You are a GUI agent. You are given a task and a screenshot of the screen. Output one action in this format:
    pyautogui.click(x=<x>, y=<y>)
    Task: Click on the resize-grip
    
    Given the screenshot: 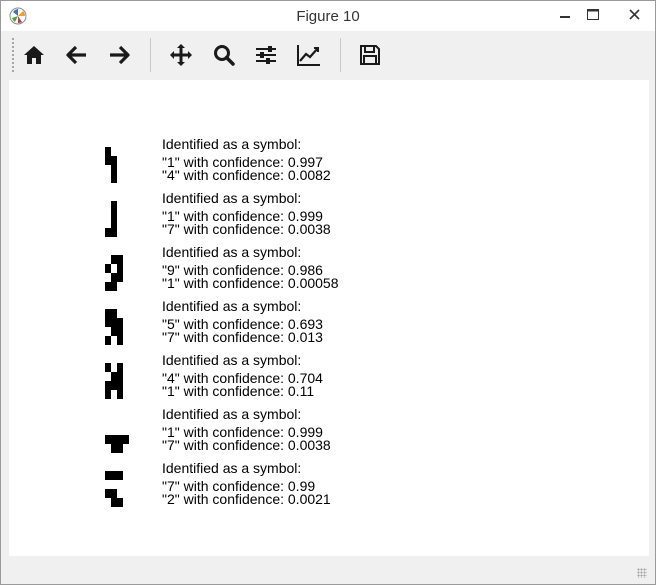 What is the action you would take?
    pyautogui.click(x=642, y=573)
    